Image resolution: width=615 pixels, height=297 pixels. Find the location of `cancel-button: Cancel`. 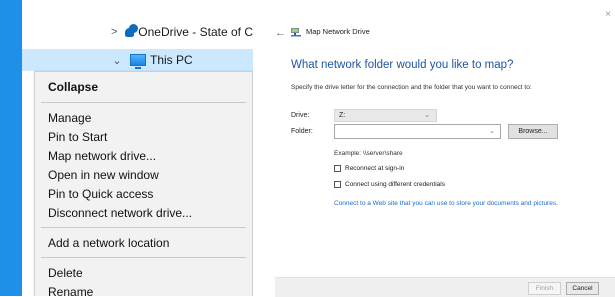

cancel-button: Cancel is located at coordinates (582, 288).